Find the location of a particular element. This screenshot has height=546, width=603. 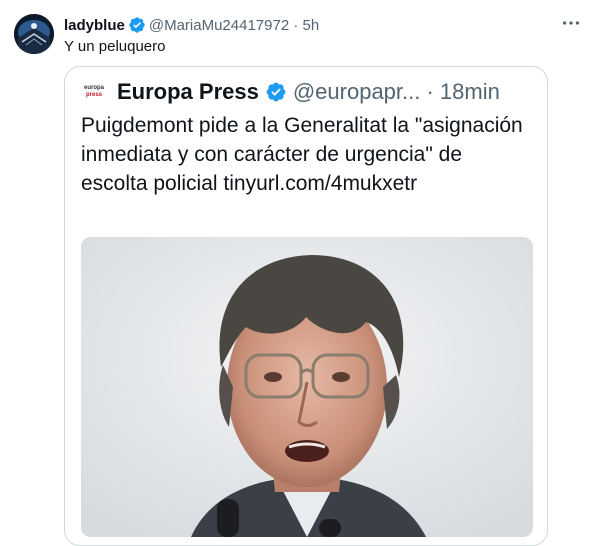

tweet-header: ladyblue @MariaMu24417972 · 5h is located at coordinates (191, 25).